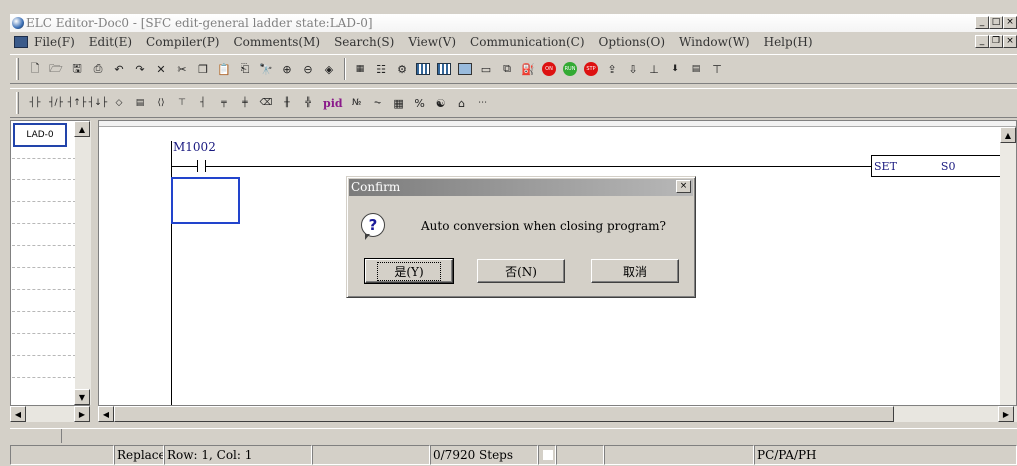 The width and height of the screenshot is (1017, 466). I want to click on end-instruction-icon: ▦, so click(360, 69).